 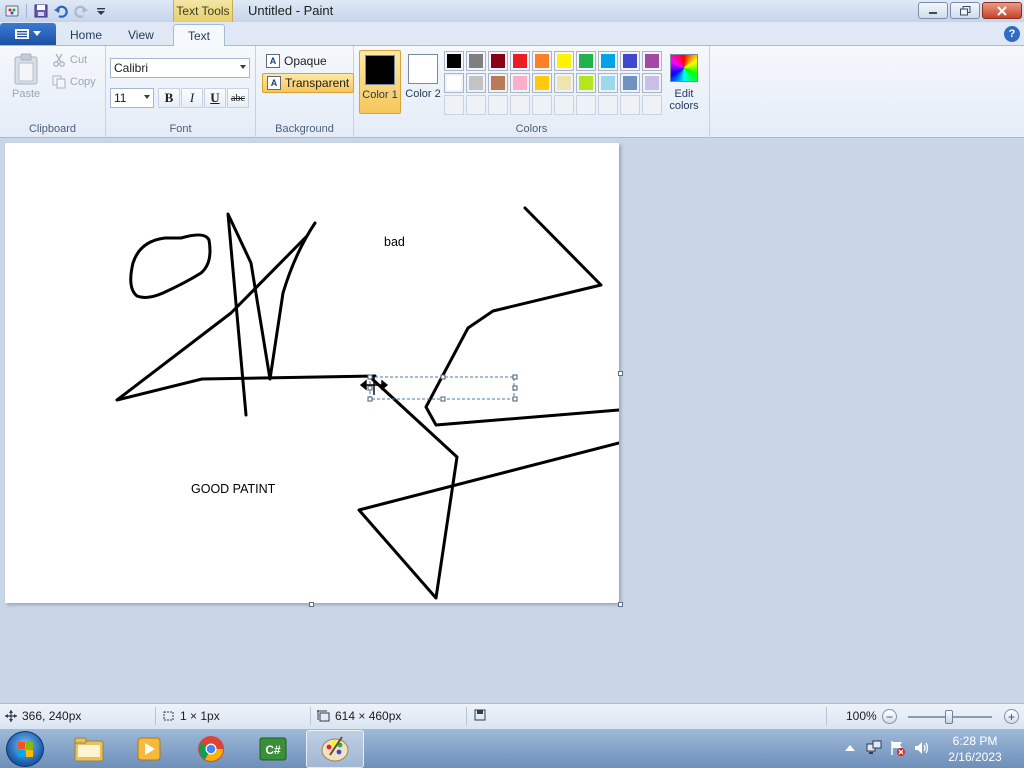 I want to click on taskbar-explorer, so click(x=89, y=749).